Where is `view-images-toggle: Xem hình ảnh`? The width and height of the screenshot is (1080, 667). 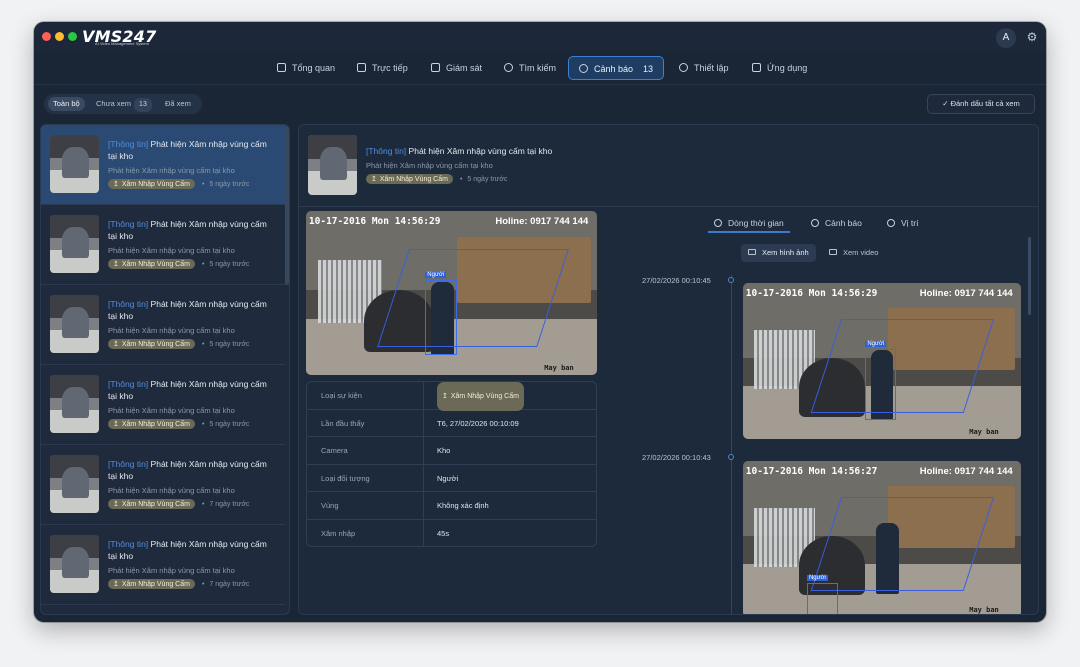 view-images-toggle: Xem hình ảnh is located at coordinates (778, 253).